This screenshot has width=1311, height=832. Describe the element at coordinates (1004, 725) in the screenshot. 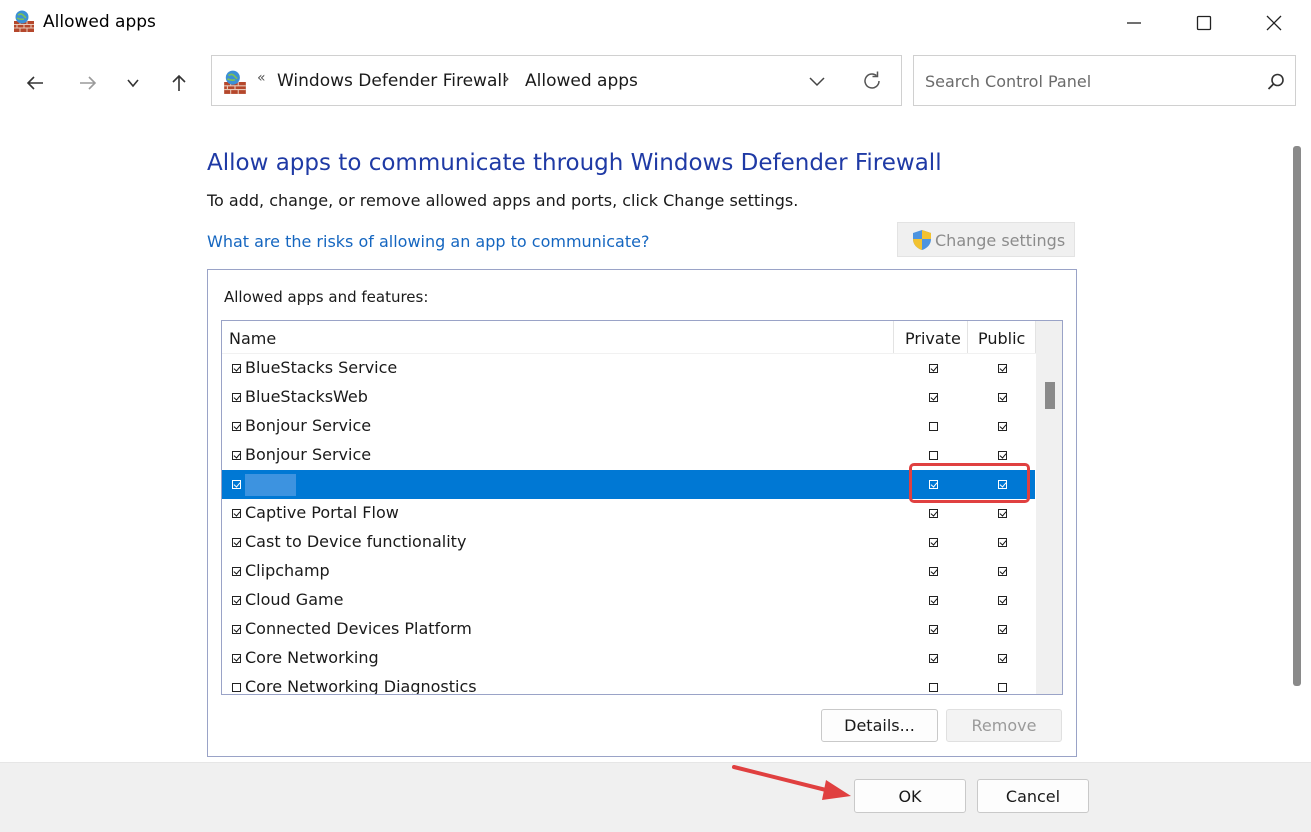

I see `remove-button: Remove` at that location.